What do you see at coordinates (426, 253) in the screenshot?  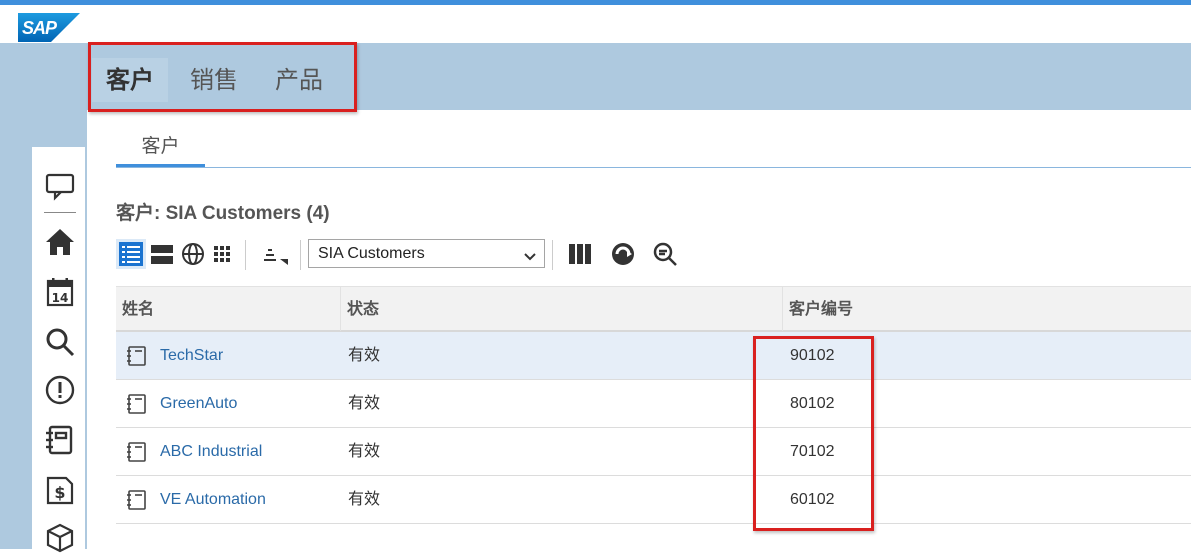 I see `view-select: SIA Customers` at bounding box center [426, 253].